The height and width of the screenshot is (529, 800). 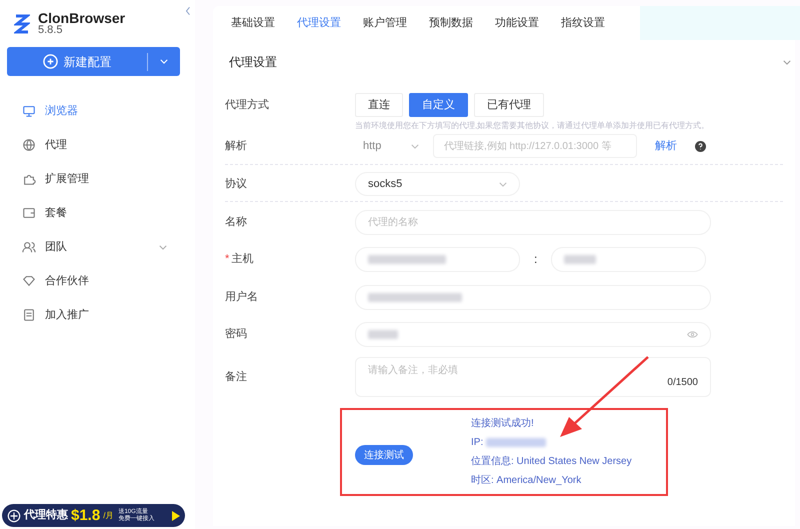 What do you see at coordinates (666, 146) in the screenshot?
I see `parse-link: 解析` at bounding box center [666, 146].